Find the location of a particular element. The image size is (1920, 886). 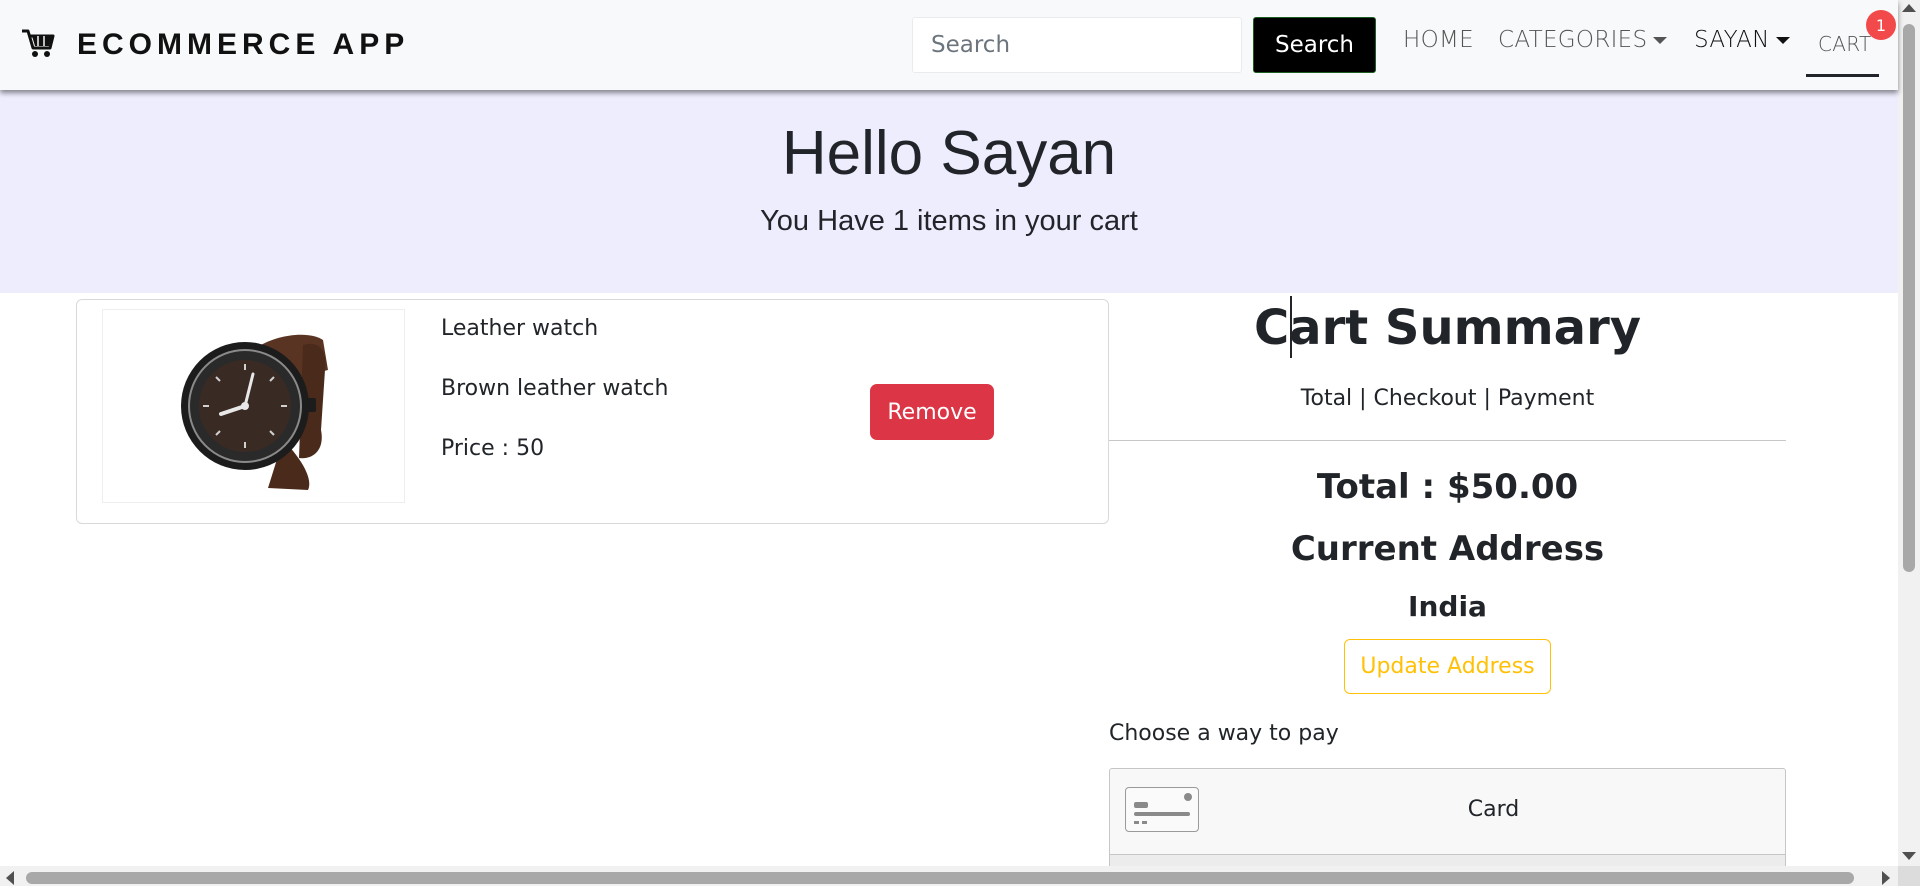

search-button: Search is located at coordinates (1314, 45).